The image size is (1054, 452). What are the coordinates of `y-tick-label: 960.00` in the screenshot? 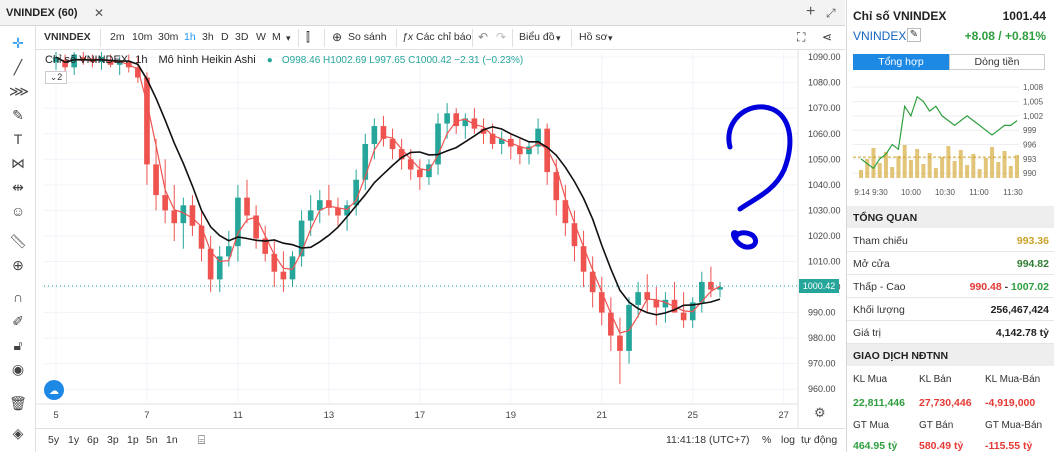 It's located at (822, 389).